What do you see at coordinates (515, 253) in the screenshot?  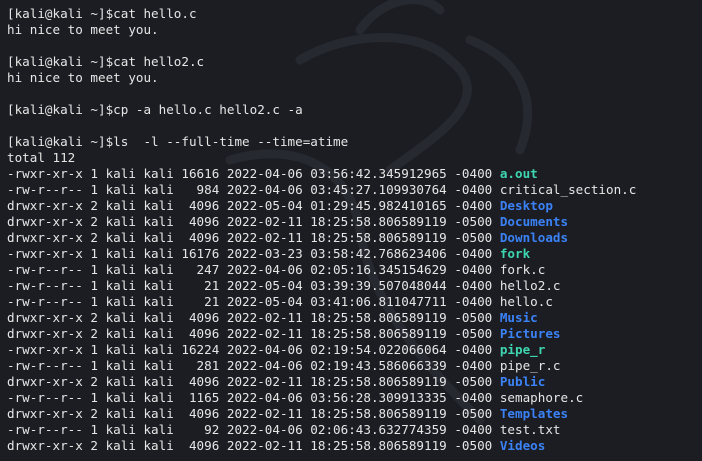 I see `executable-name: fork` at bounding box center [515, 253].